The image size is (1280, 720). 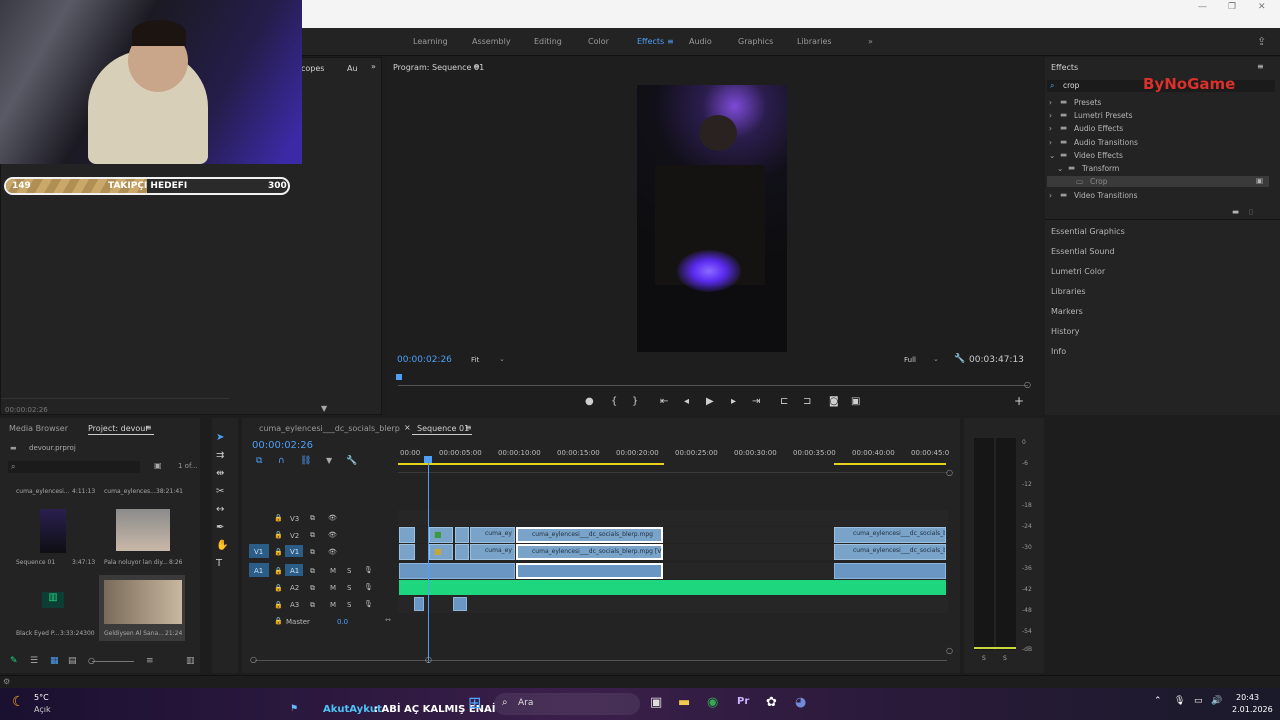 What do you see at coordinates (936, 359) in the screenshot?
I see `quality-chevron-icon: ⌄` at bounding box center [936, 359].